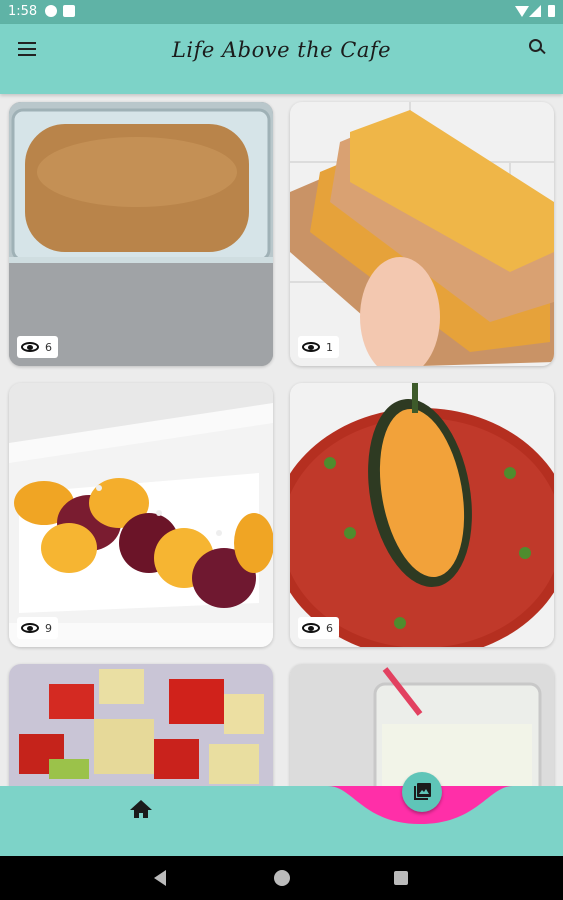  I want to click on system-navigation-bar, so click(281, 878).